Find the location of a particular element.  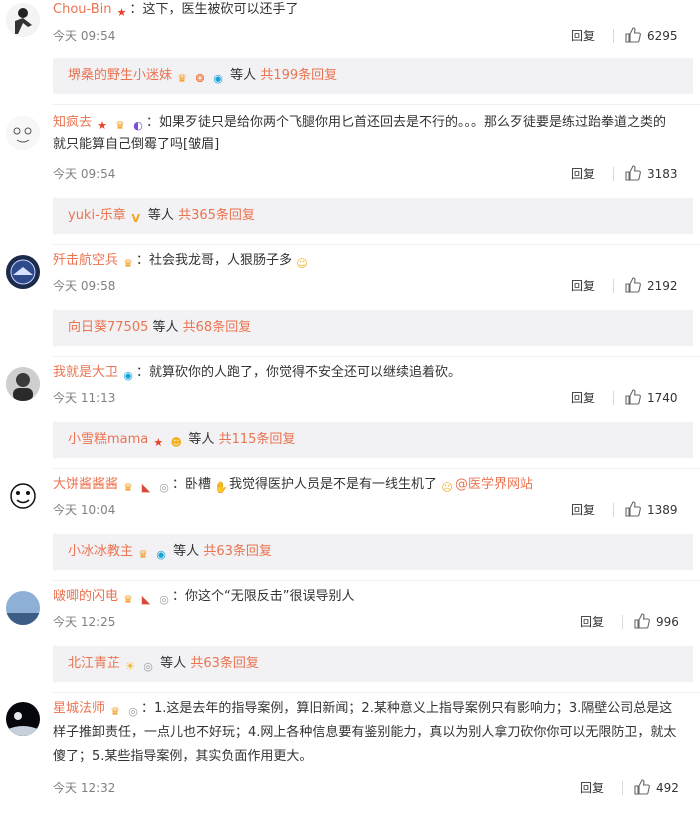

username: 歼击航空兵 is located at coordinates (85, 260).